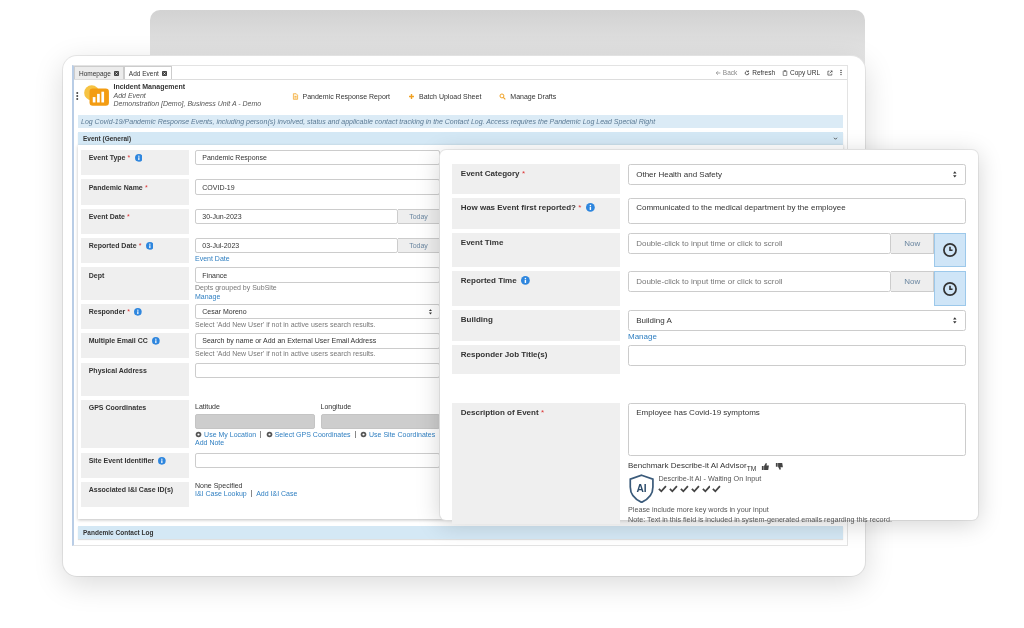 The height and width of the screenshot is (628, 1024). Describe the element at coordinates (642, 337) in the screenshot. I see `link: Manage` at that location.